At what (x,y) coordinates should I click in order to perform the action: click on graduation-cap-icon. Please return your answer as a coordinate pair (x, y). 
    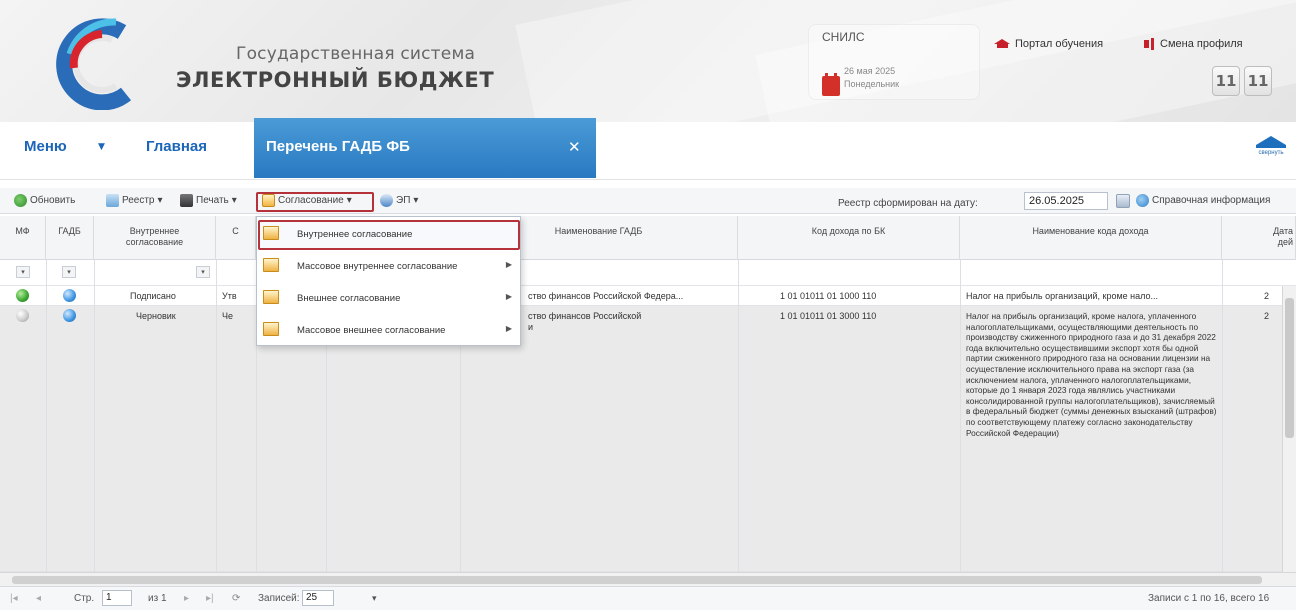
    Looking at the image, I should click on (1002, 44).